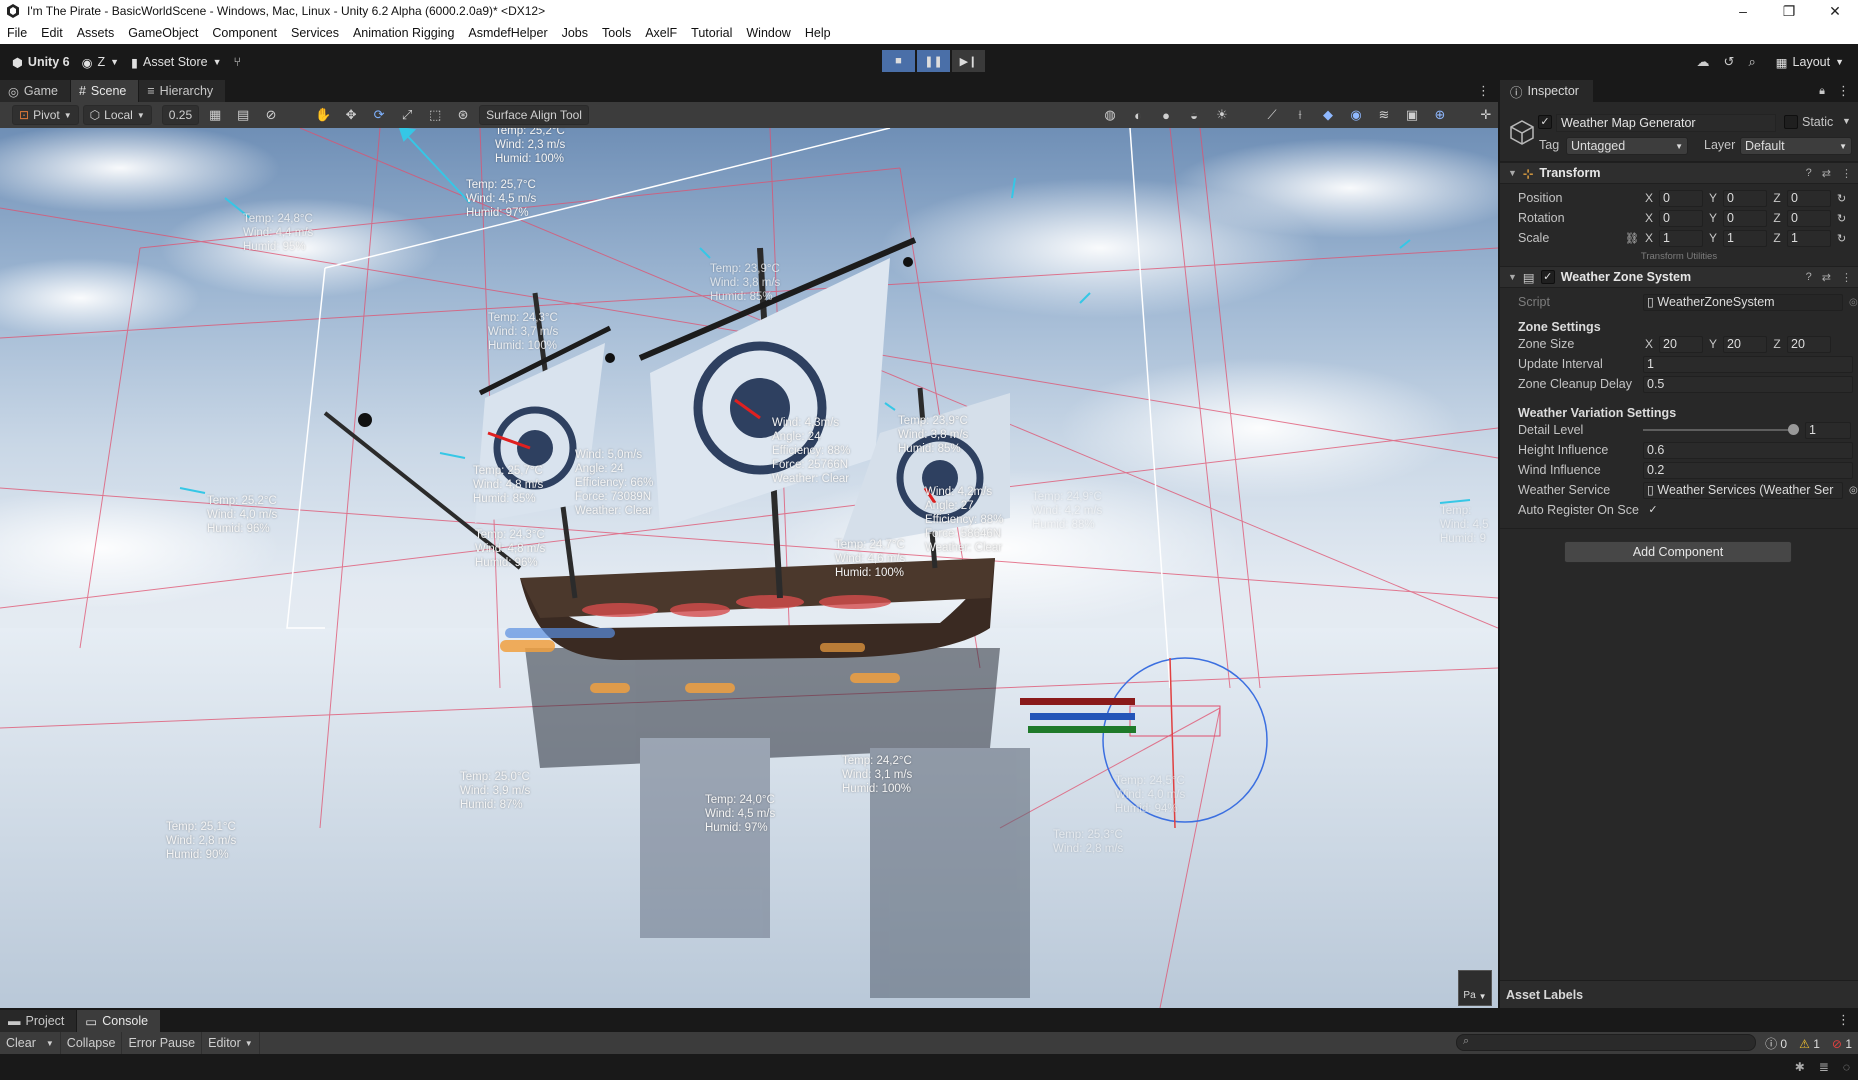 The height and width of the screenshot is (1080, 1858). What do you see at coordinates (39, 1021) in the screenshot?
I see `tab-project: ▬ Project` at bounding box center [39, 1021].